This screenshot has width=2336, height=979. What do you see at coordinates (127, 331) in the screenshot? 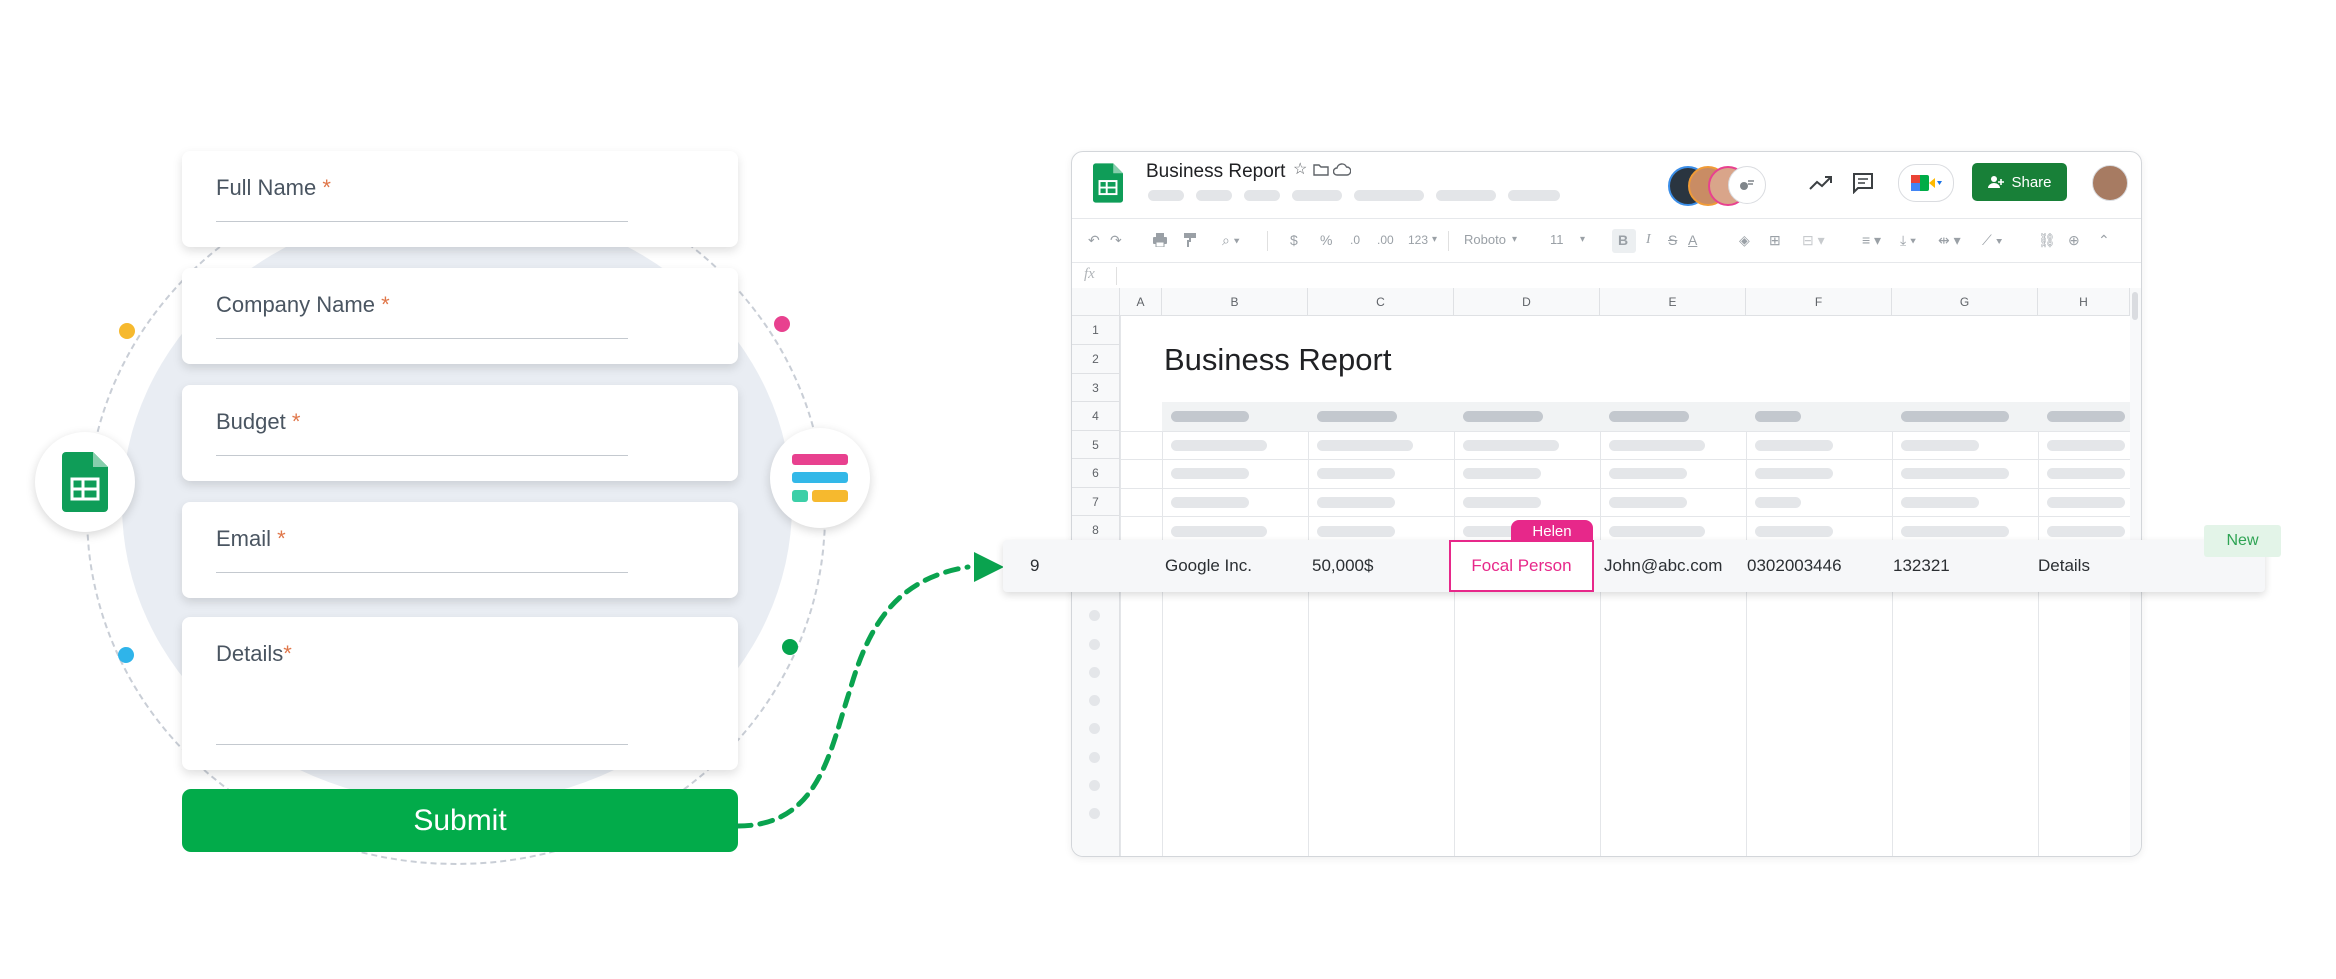
I see `decor-dot-yellow` at bounding box center [127, 331].